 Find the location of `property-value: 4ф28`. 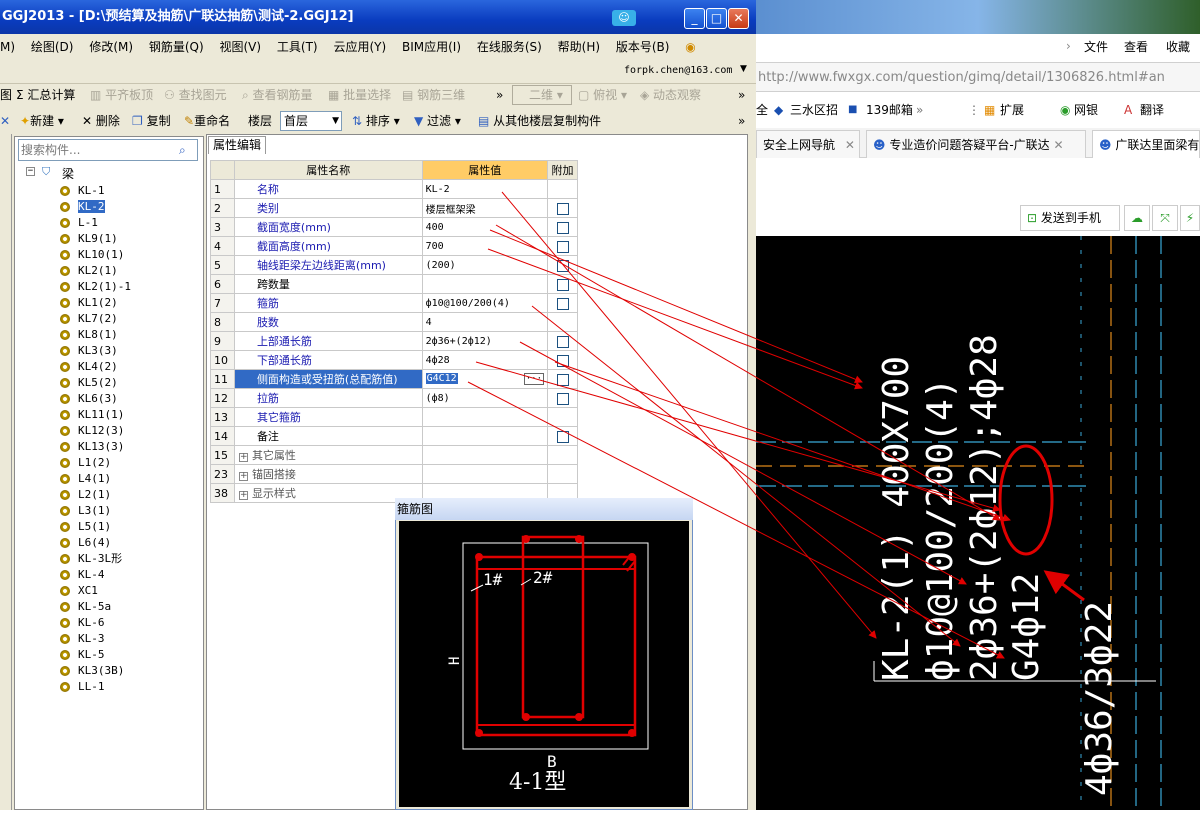

property-value: 4ф28 is located at coordinates (485, 360).